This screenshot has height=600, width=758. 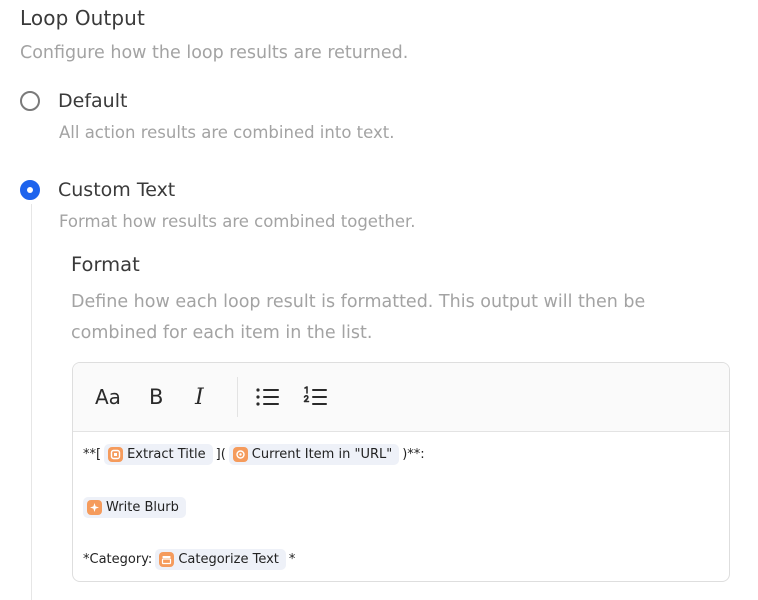 I want to click on line-text: *, so click(x=292, y=559).